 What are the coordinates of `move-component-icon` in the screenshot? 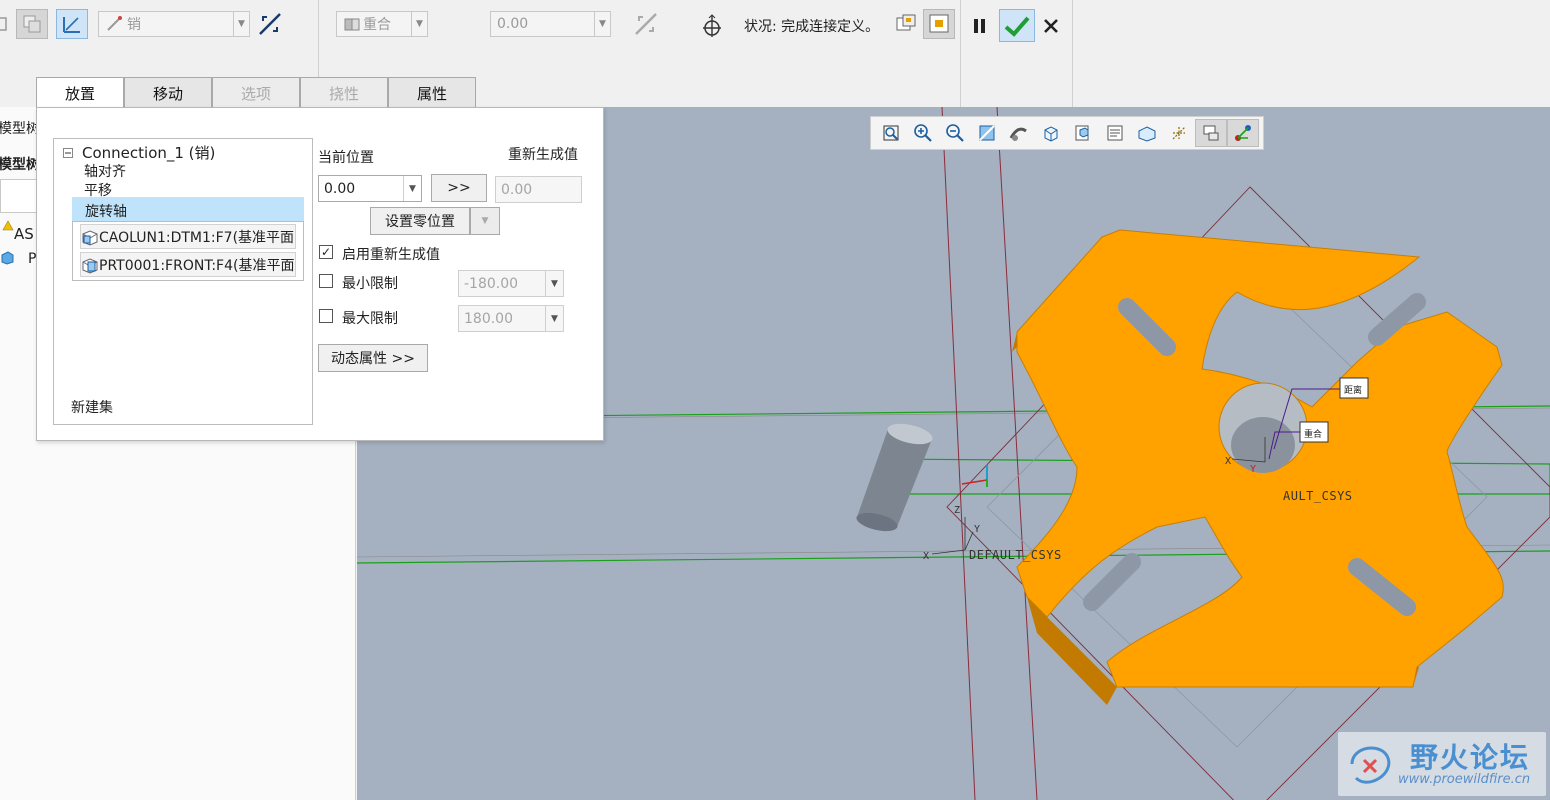 It's located at (712, 26).